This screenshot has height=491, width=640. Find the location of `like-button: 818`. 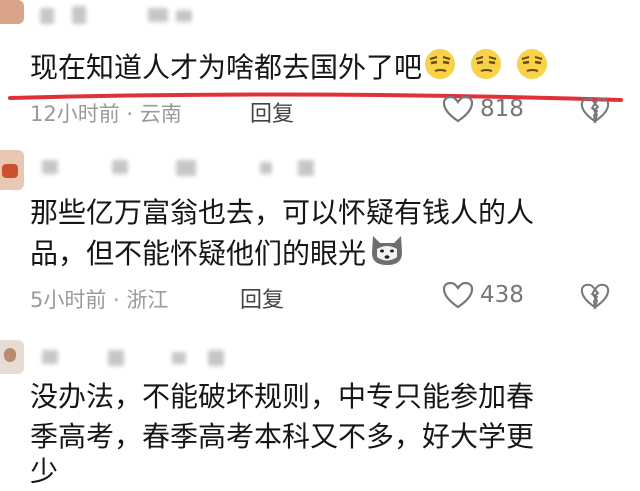

like-button: 818 is located at coordinates (483, 109).